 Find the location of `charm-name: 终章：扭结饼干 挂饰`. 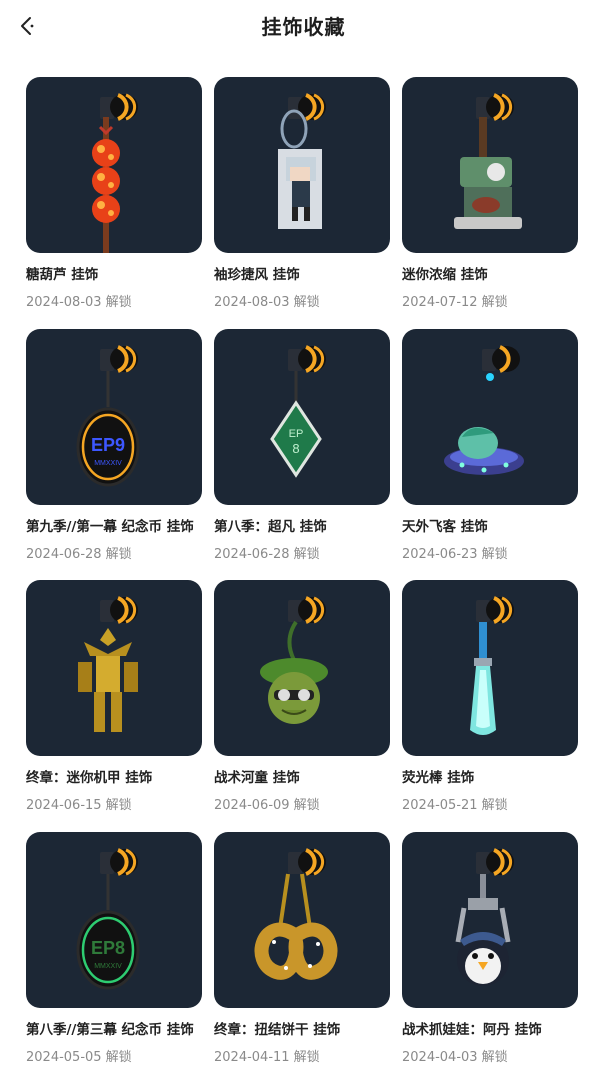

charm-name: 终章：扭结饼干 挂饰 is located at coordinates (302, 1028).